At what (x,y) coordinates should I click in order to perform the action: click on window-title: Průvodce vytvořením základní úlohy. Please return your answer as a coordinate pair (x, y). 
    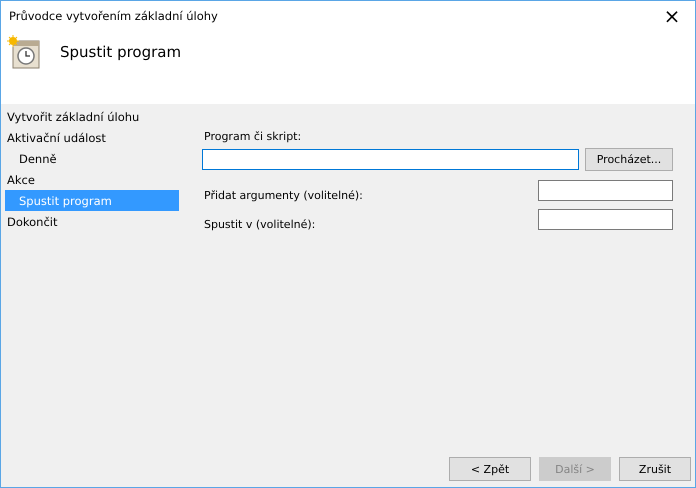
    Looking at the image, I should click on (113, 16).